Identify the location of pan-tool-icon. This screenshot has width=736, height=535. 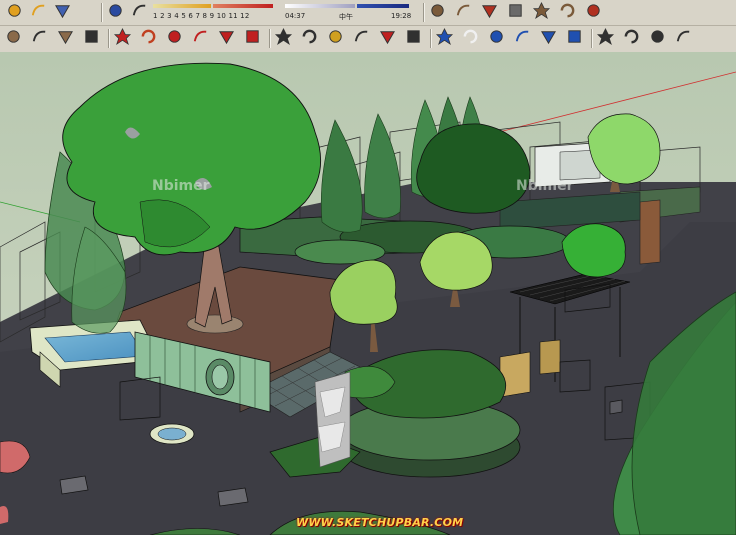
(470, 38).